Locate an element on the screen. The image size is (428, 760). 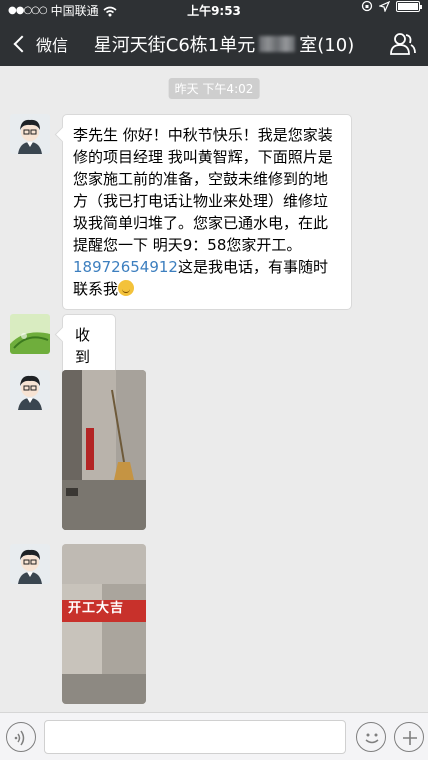
chat-title-suffix: 室(10) is located at coordinates (327, 45).